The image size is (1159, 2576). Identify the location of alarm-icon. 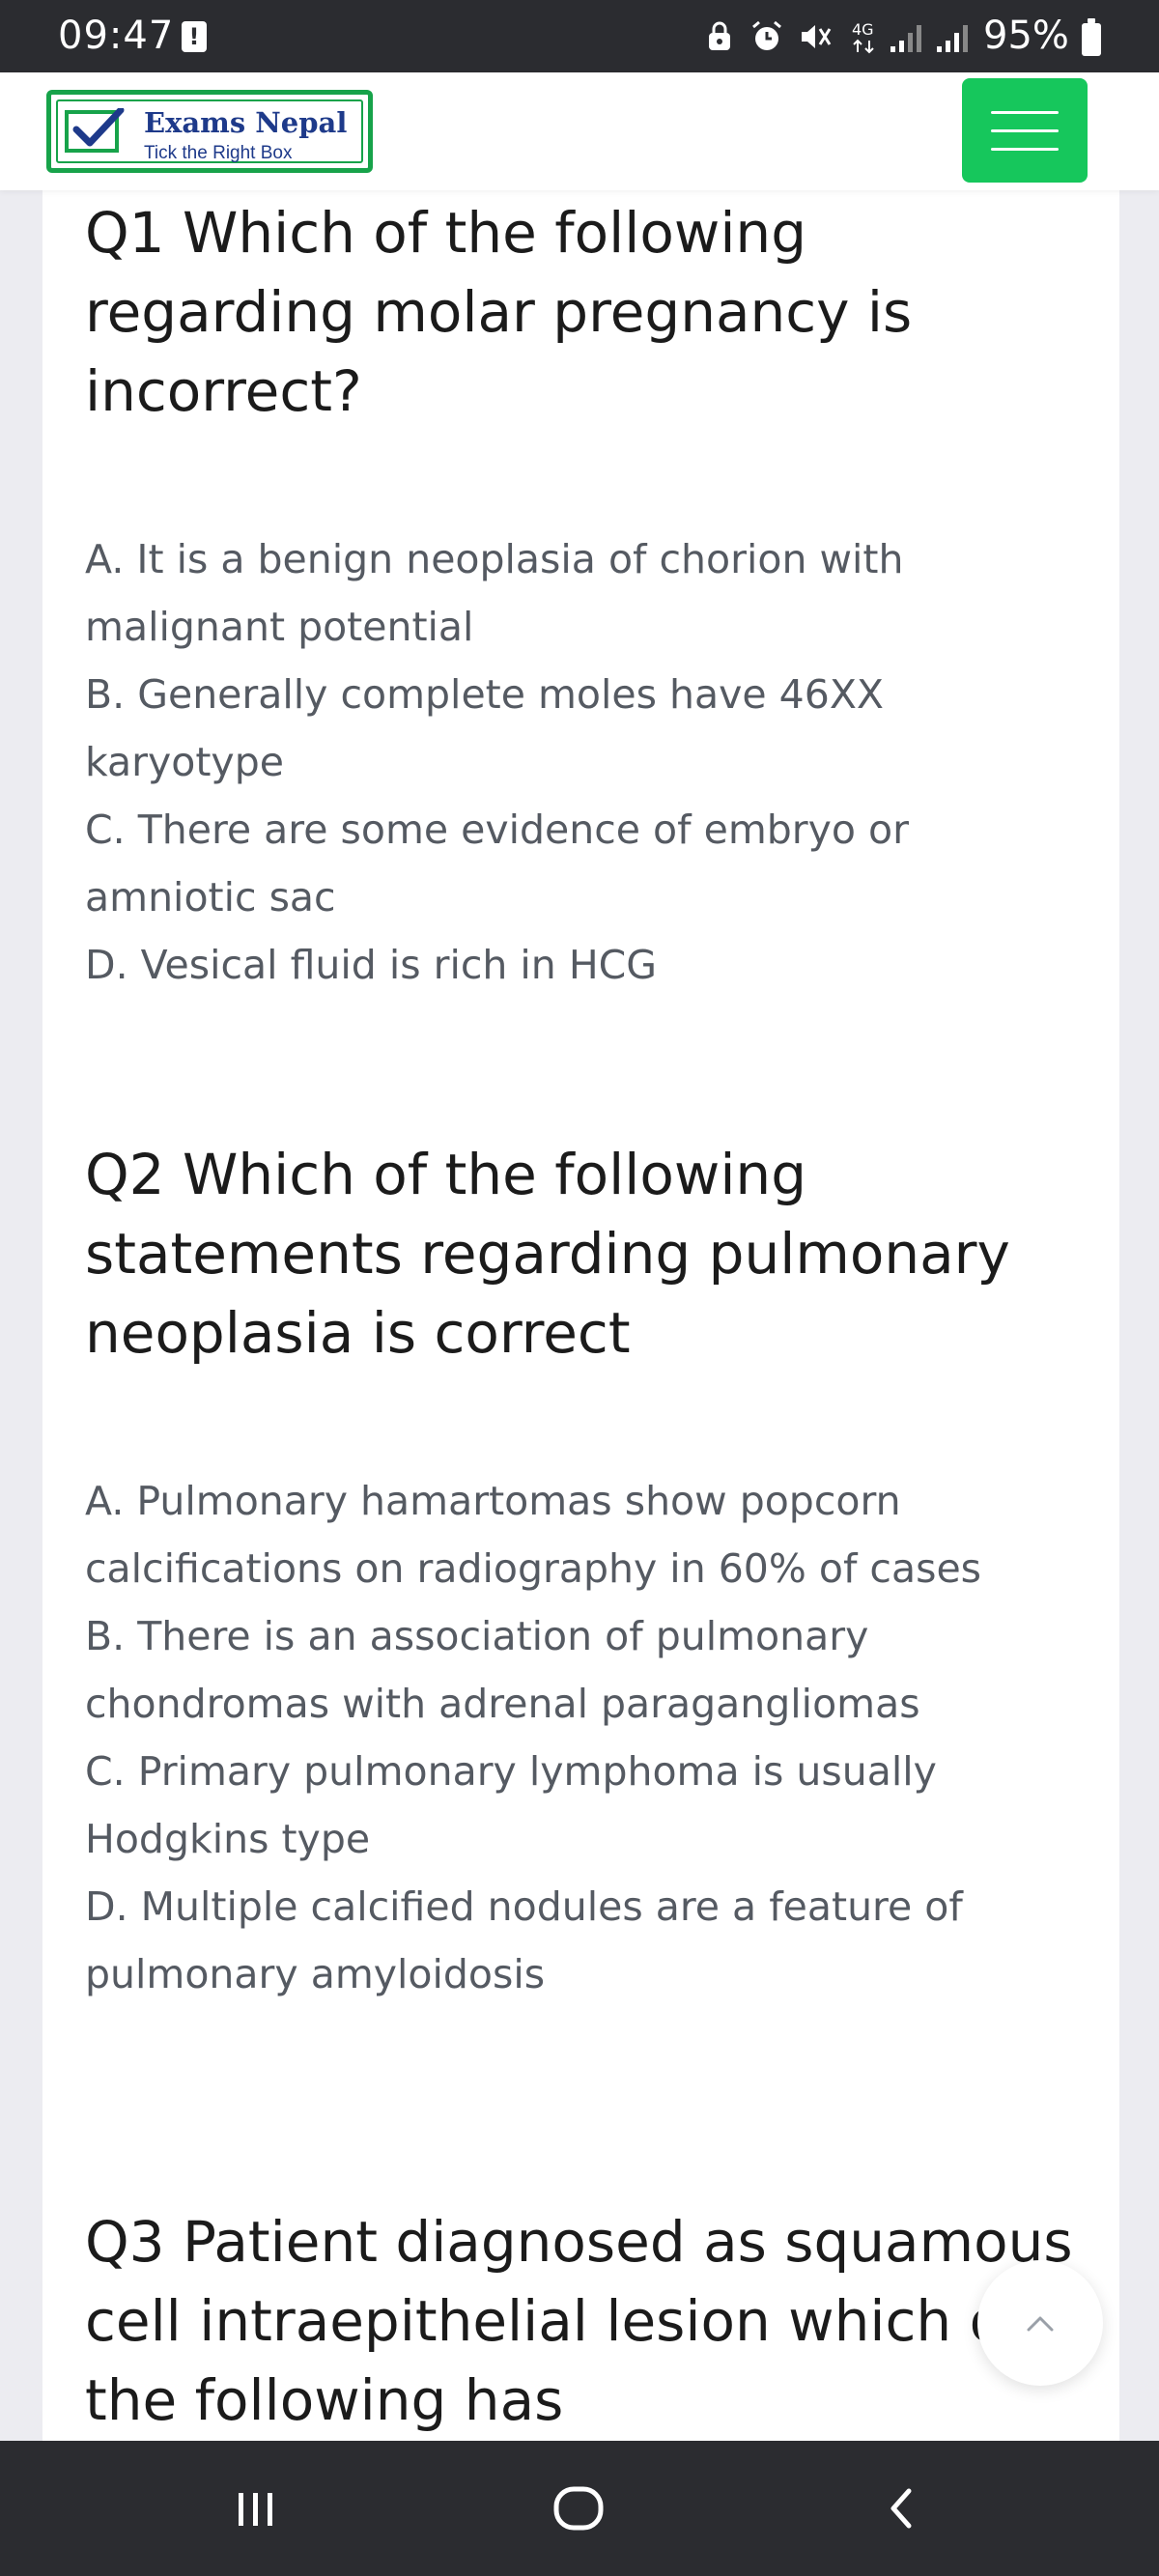
(767, 35).